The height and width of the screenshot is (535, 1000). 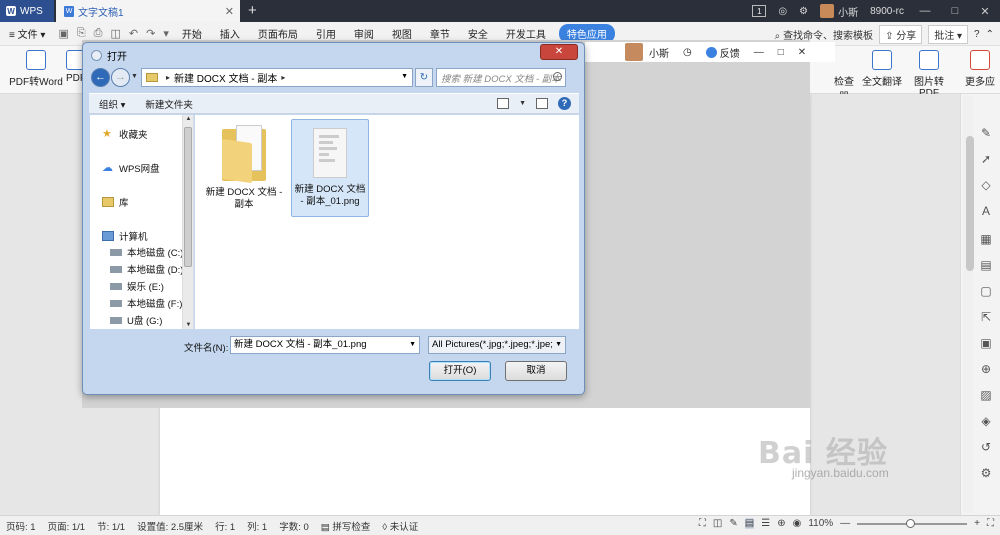 I want to click on menu-developer: 开发工具, so click(x=526, y=33).